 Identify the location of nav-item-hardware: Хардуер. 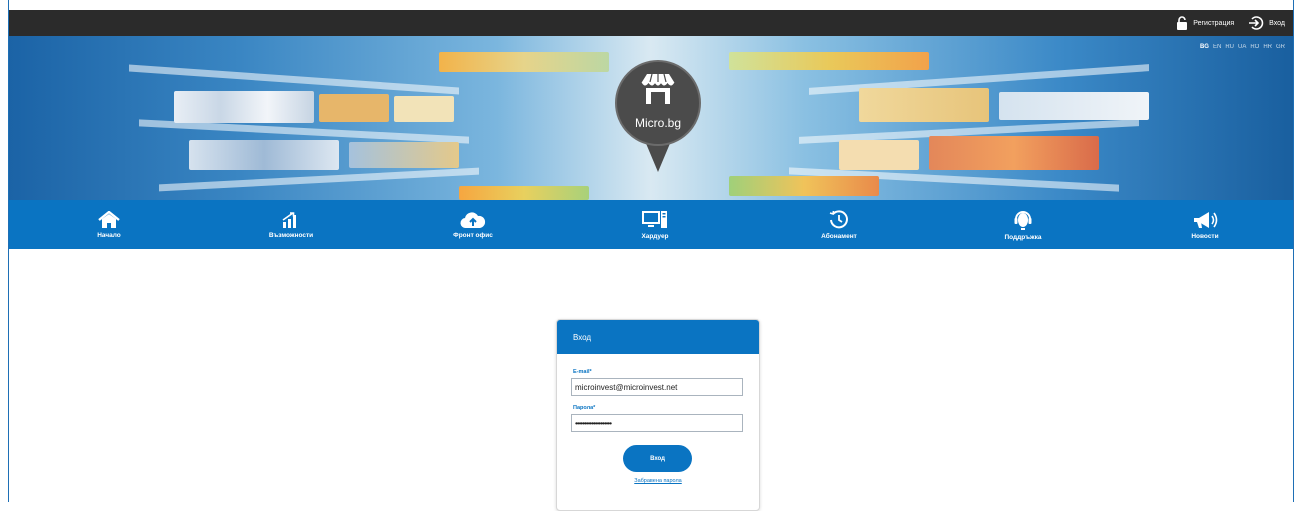
(655, 224).